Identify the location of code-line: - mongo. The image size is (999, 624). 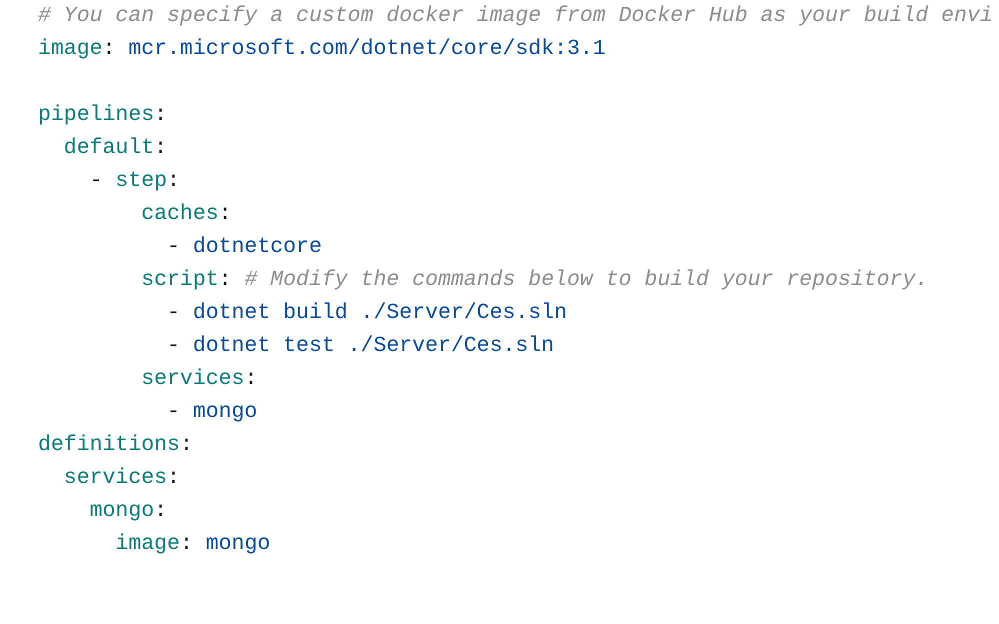
(212, 412).